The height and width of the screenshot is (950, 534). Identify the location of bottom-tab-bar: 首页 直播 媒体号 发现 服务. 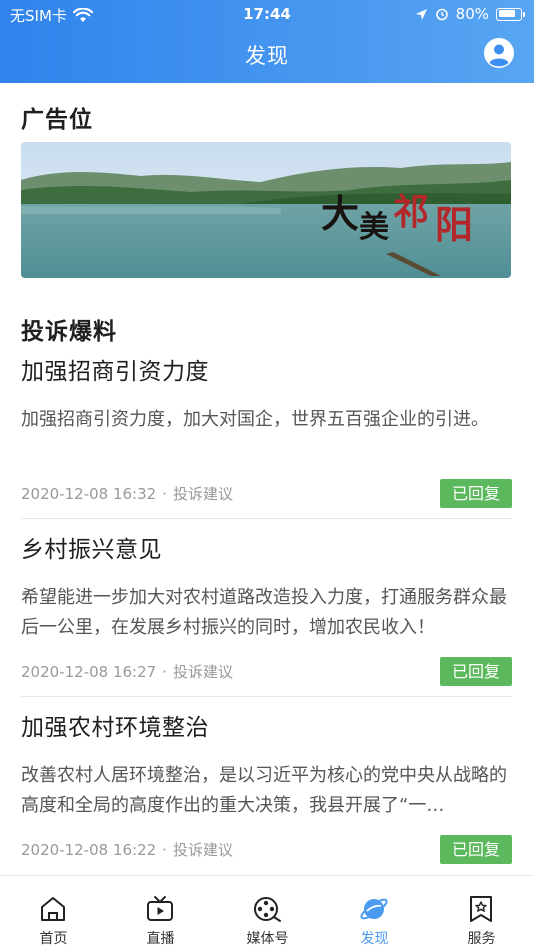
(267, 912).